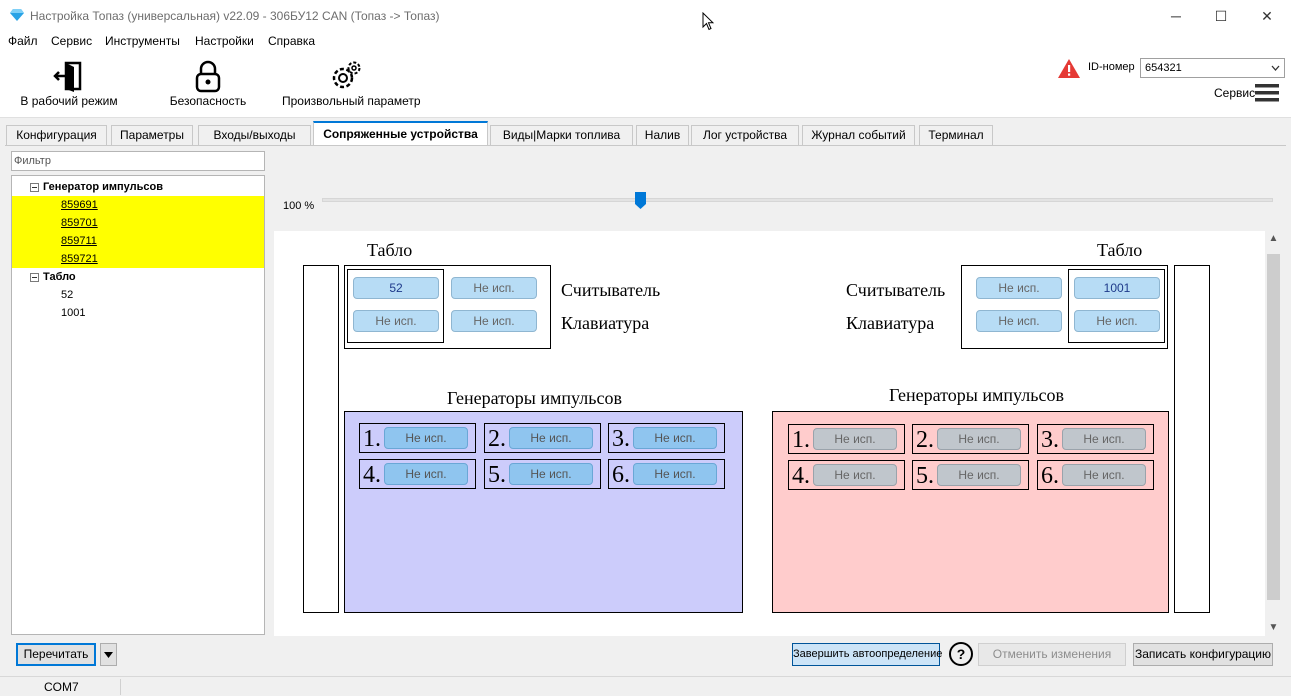 The width and height of the screenshot is (1291, 696). Describe the element at coordinates (1273, 628) in the screenshot. I see `scroll-down-icon: ▼` at that location.